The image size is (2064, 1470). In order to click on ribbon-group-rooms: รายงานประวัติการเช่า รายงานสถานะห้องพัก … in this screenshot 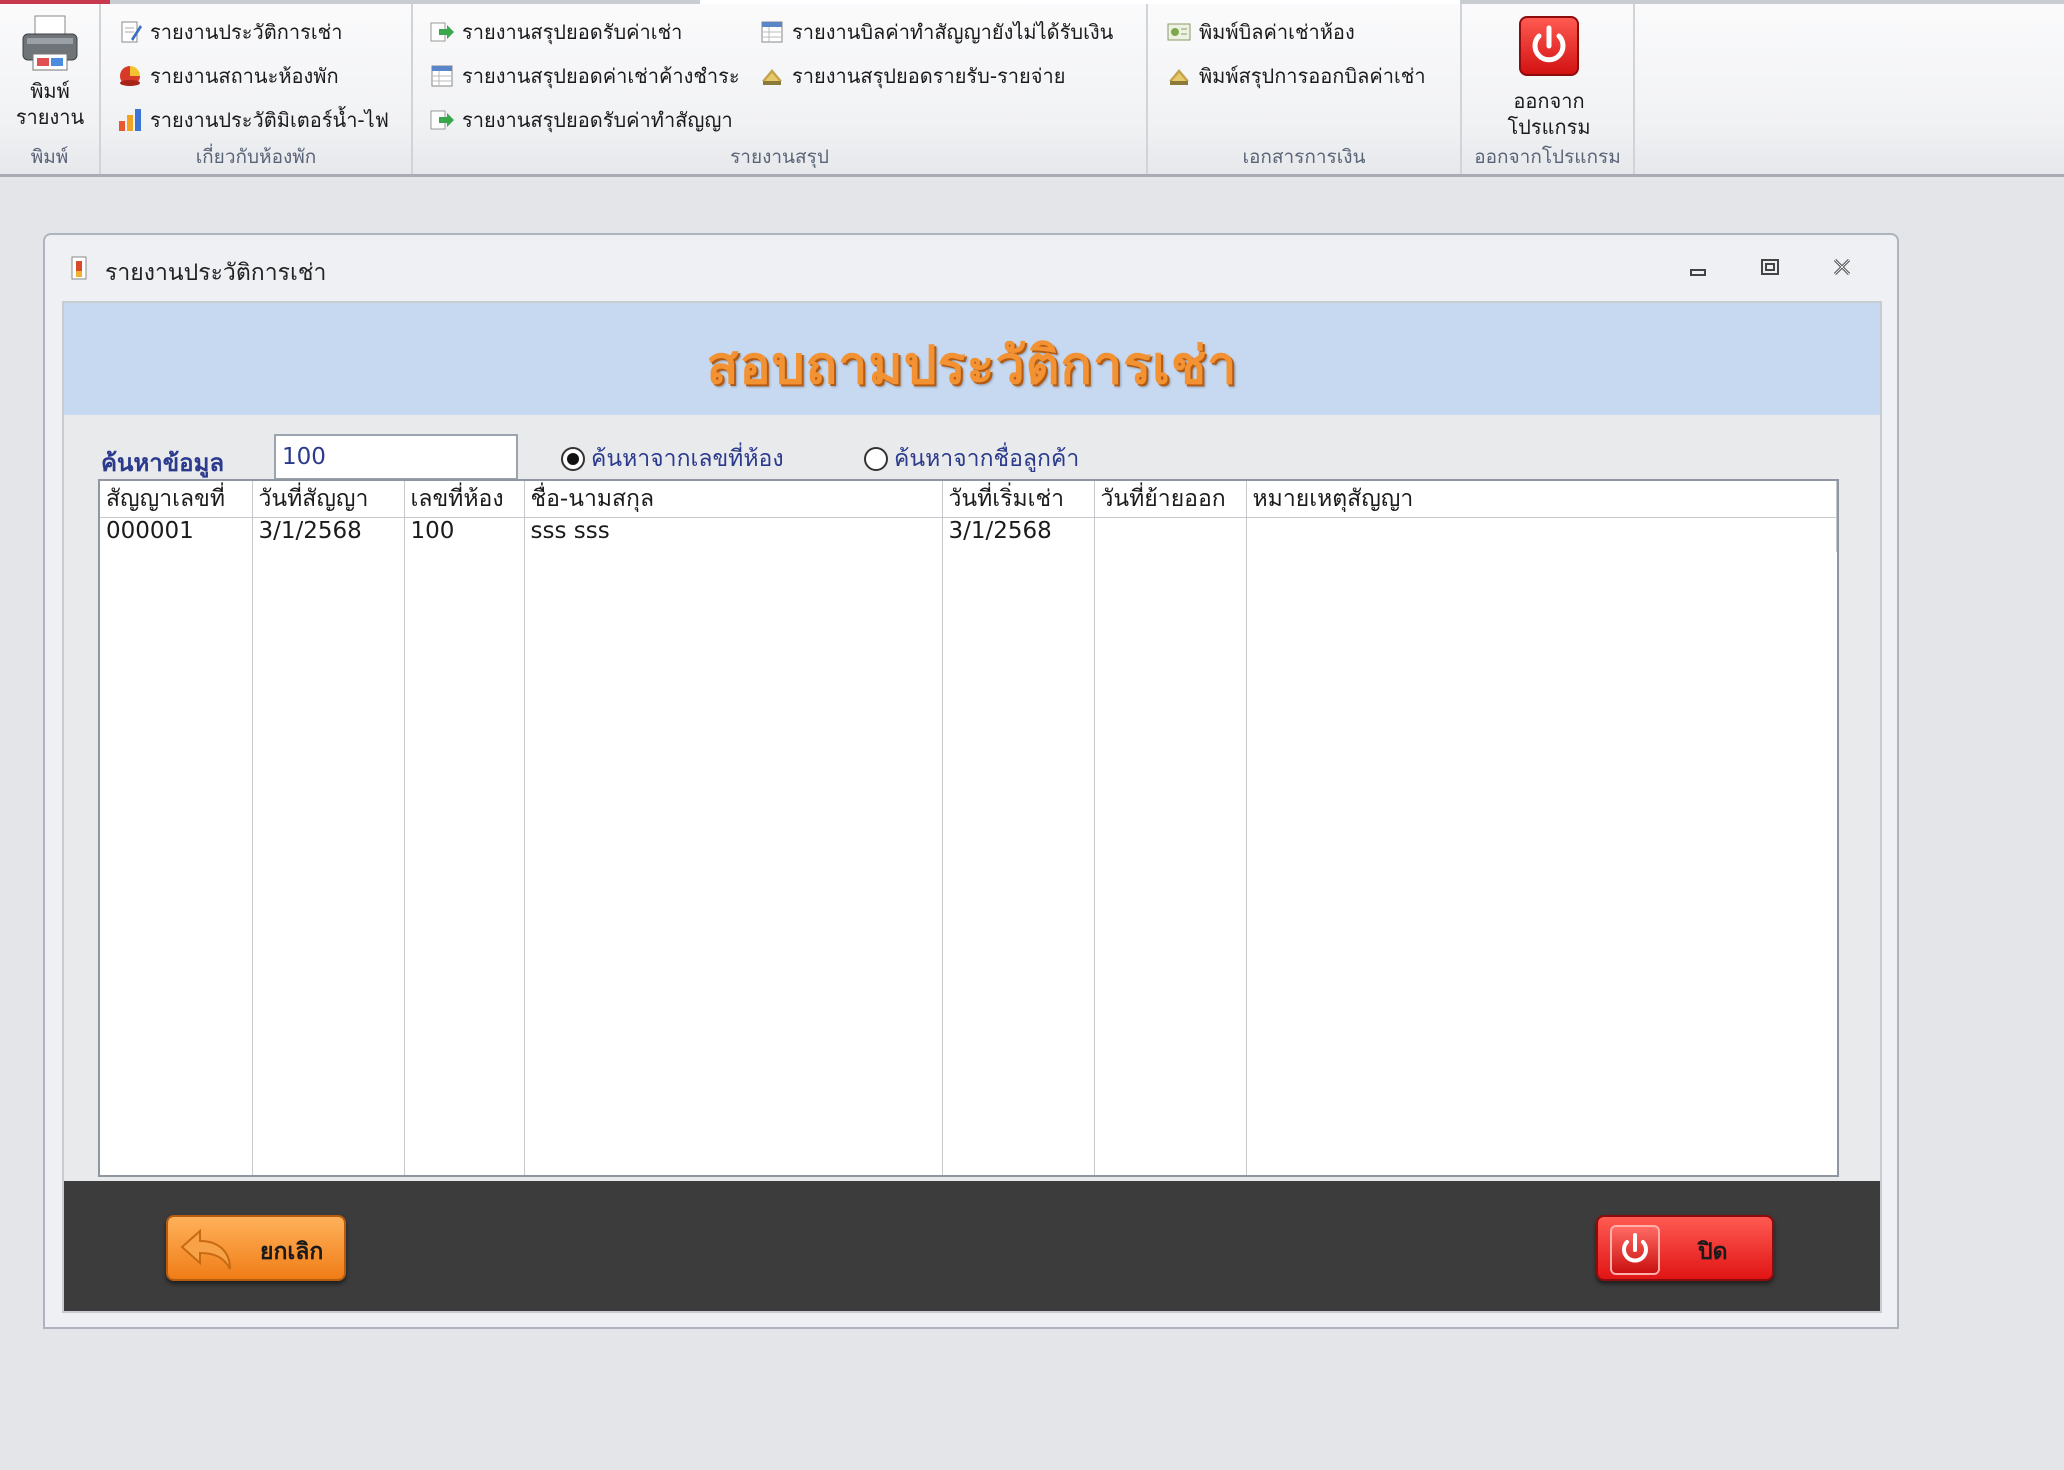, I will do `click(257, 89)`.